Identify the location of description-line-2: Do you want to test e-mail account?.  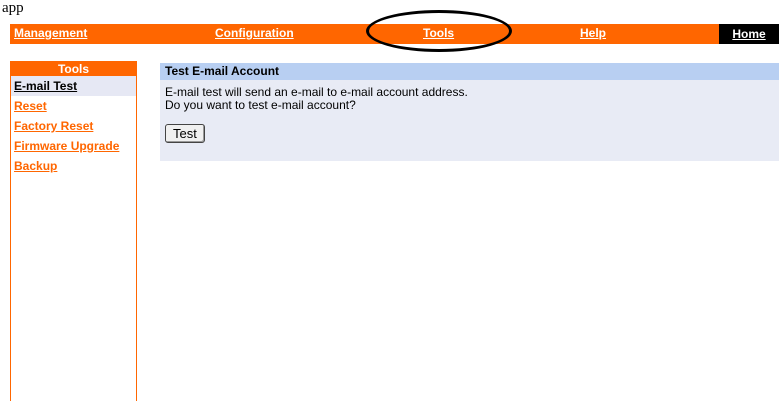
(260, 105).